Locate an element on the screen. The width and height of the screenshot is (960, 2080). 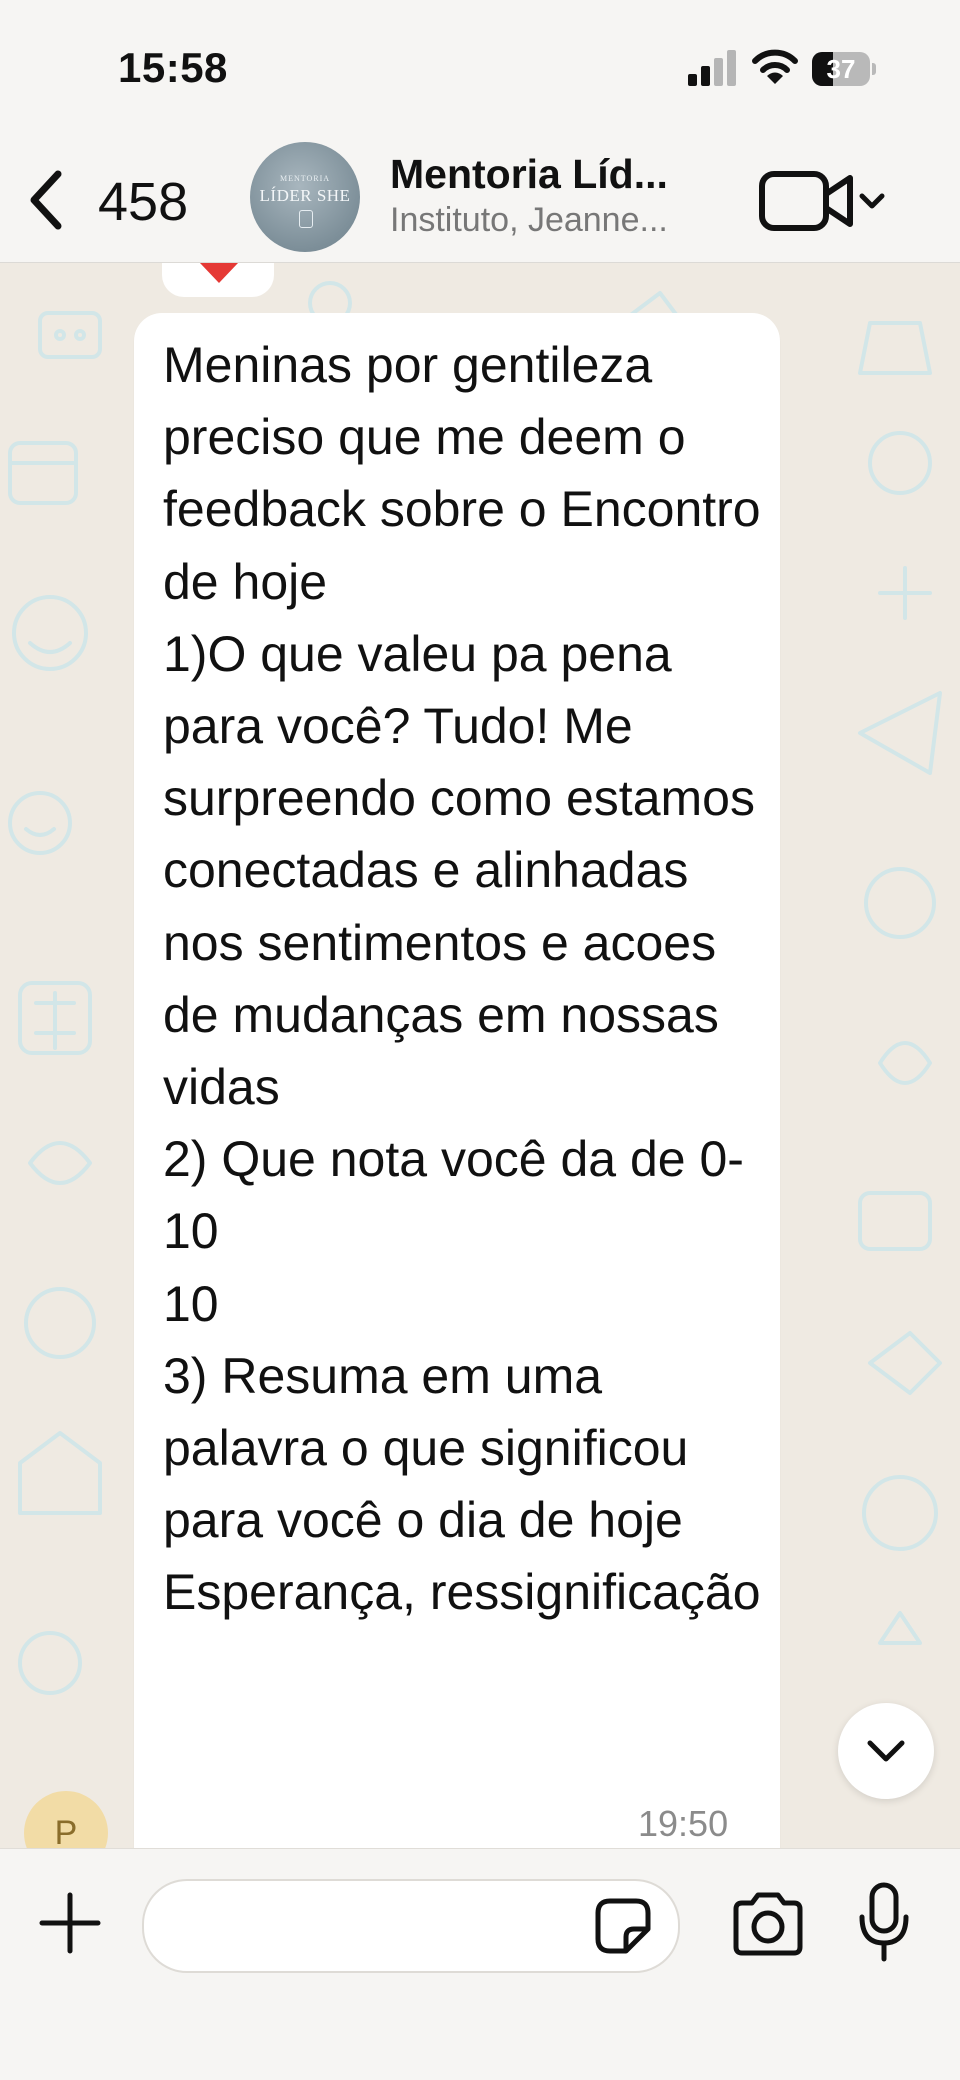
previous-message-bubble is located at coordinates (218, 280).